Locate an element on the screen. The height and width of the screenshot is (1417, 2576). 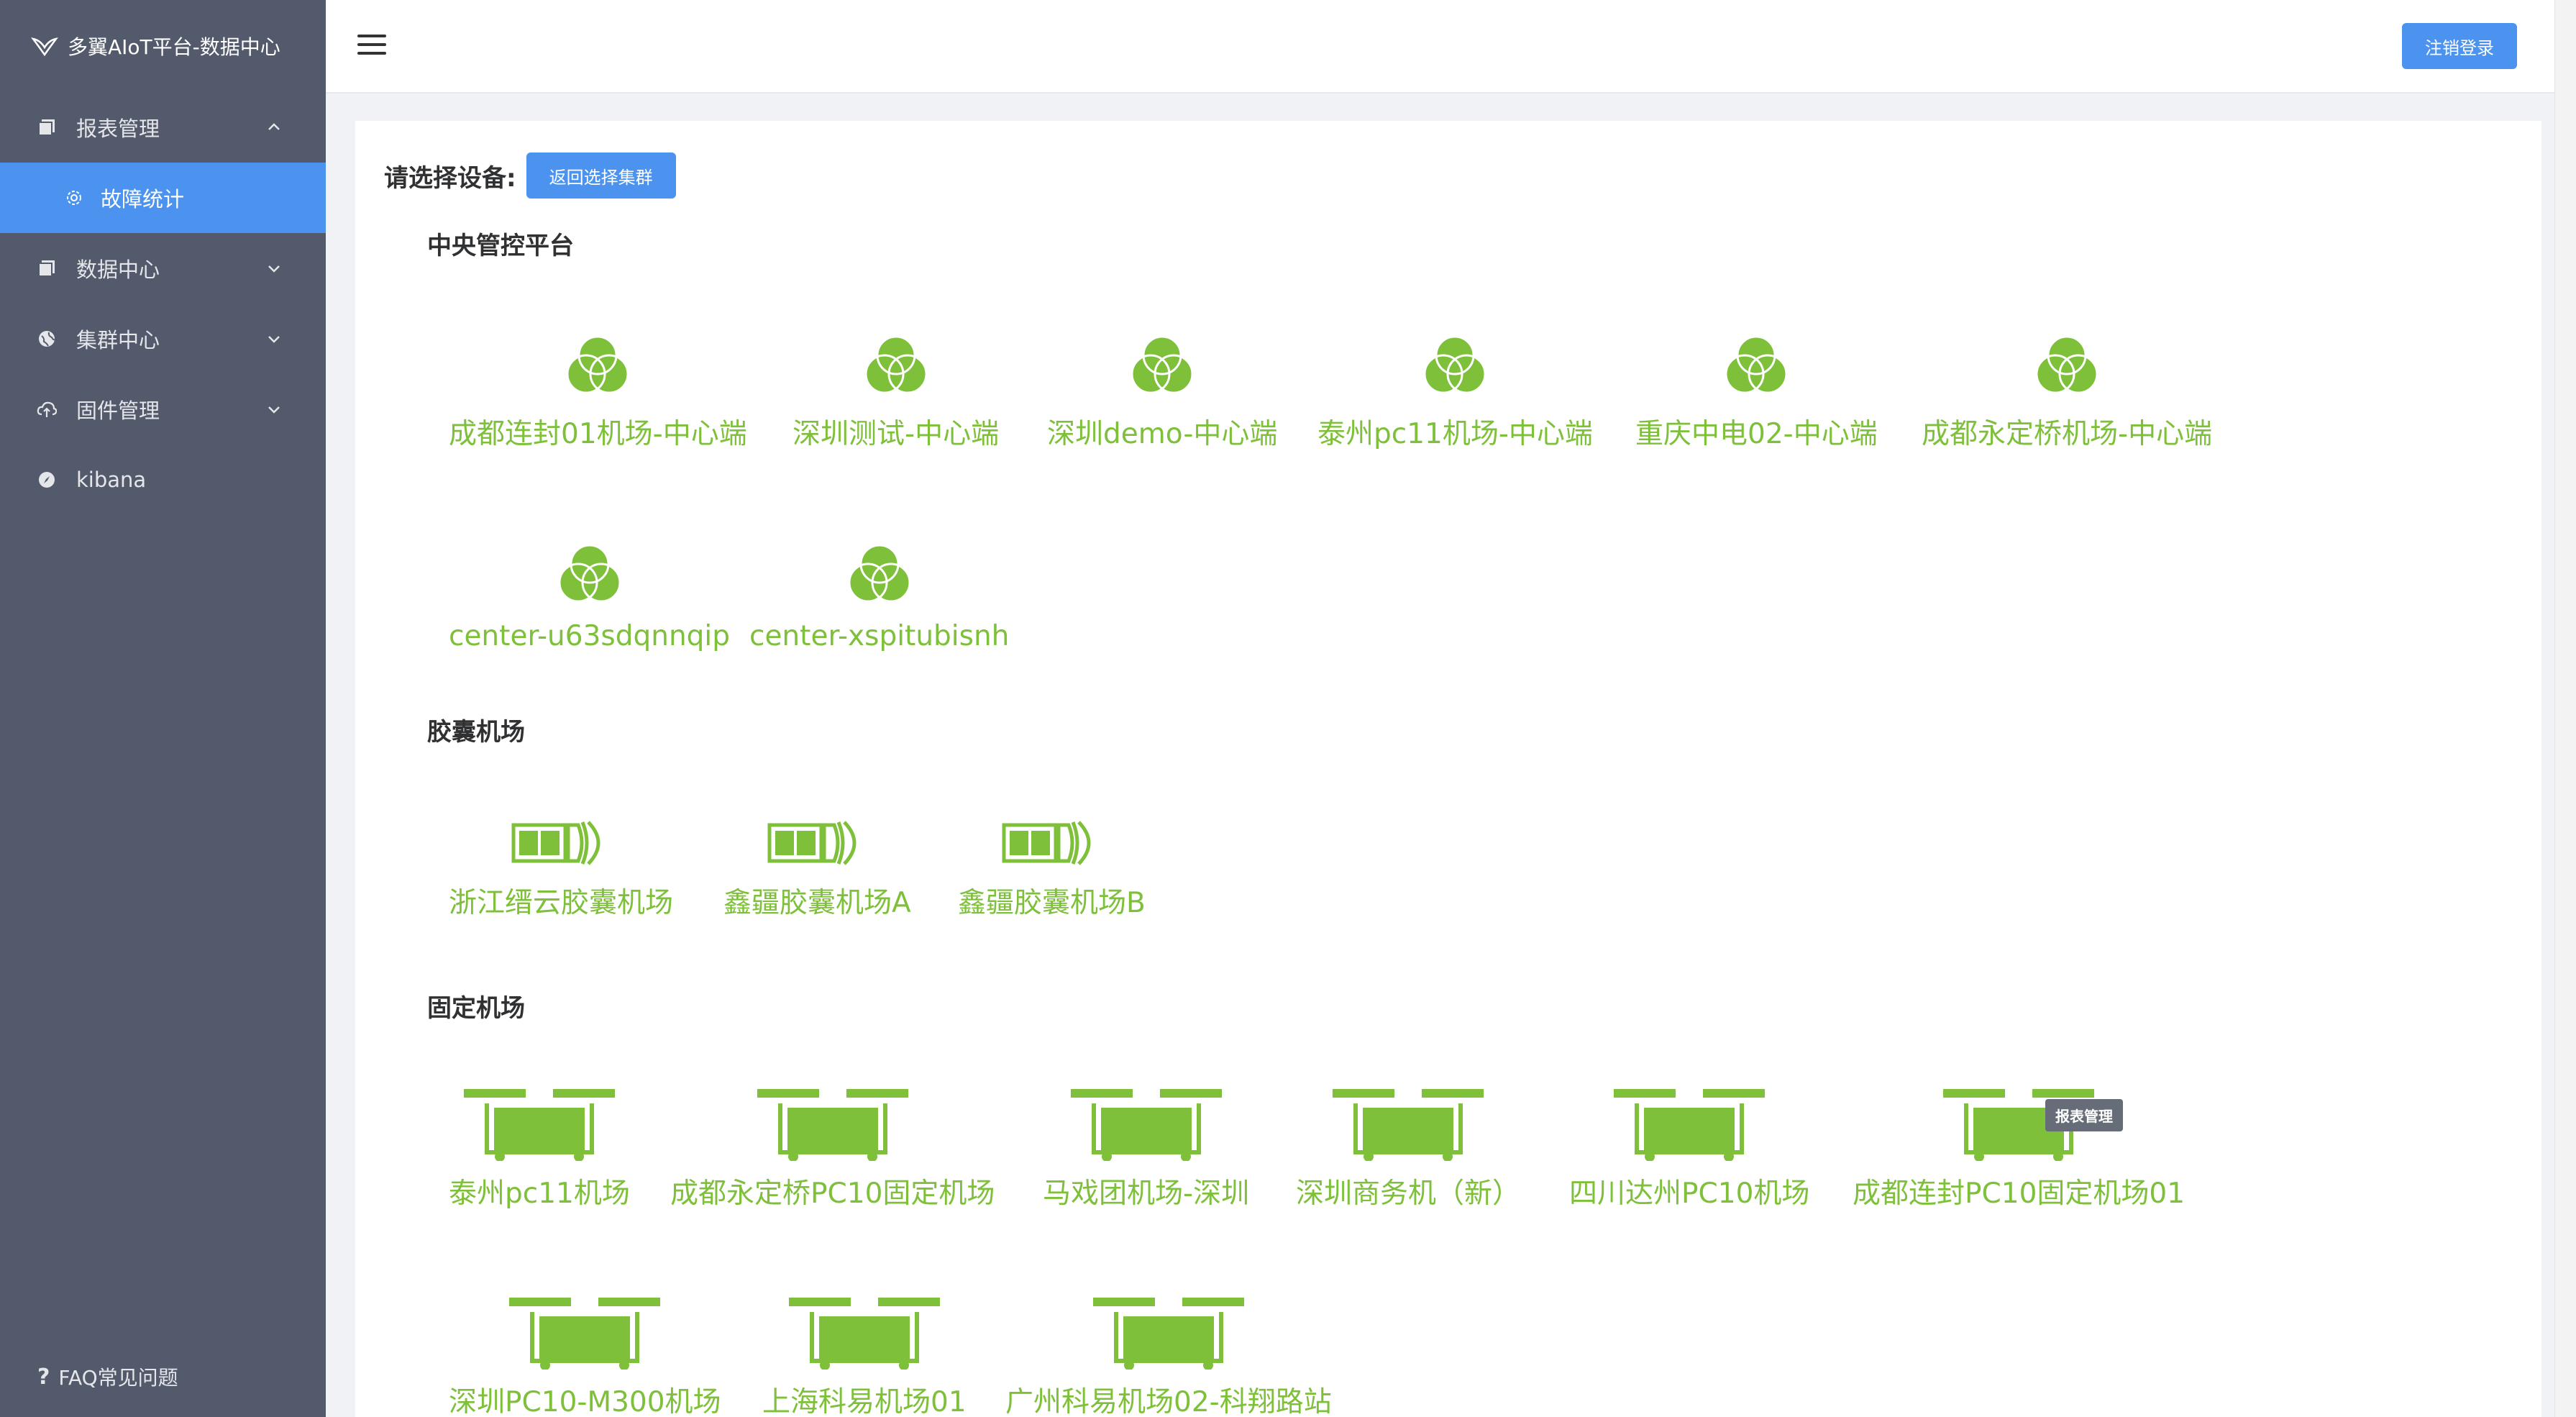
section-title-fixed: 固定机场 is located at coordinates (476, 1008).